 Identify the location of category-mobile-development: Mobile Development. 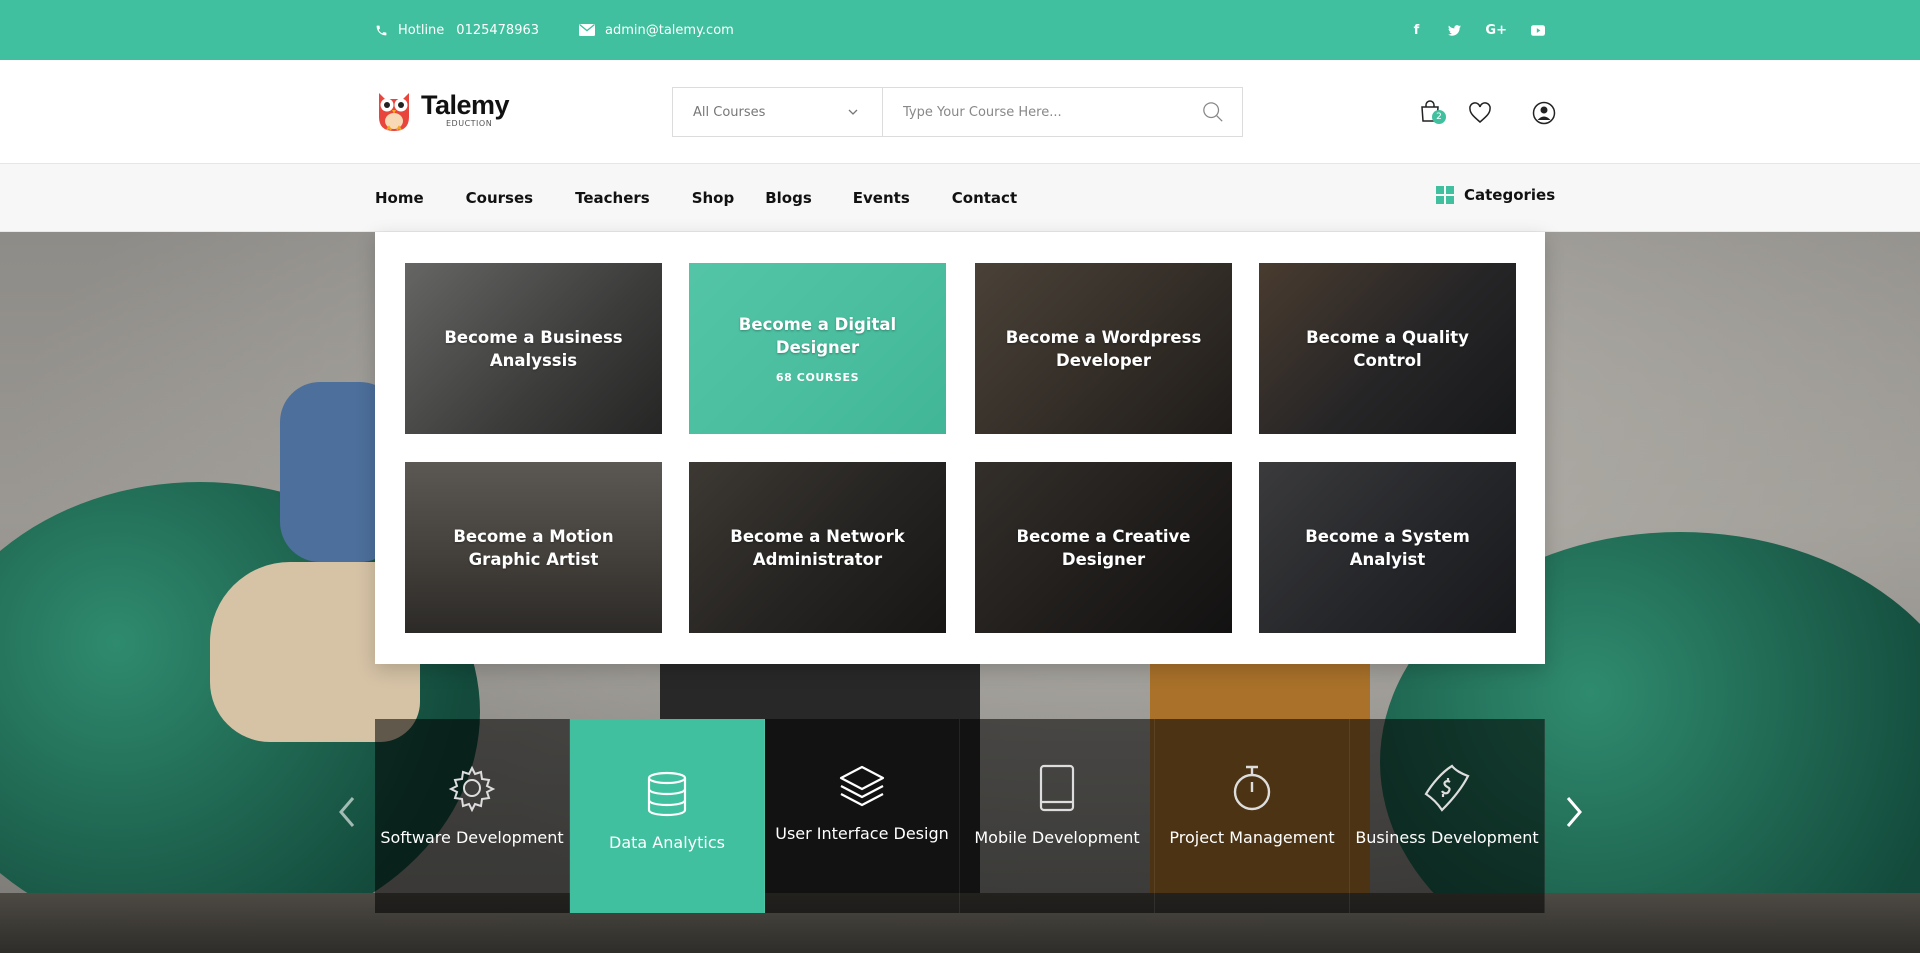
(1057, 816).